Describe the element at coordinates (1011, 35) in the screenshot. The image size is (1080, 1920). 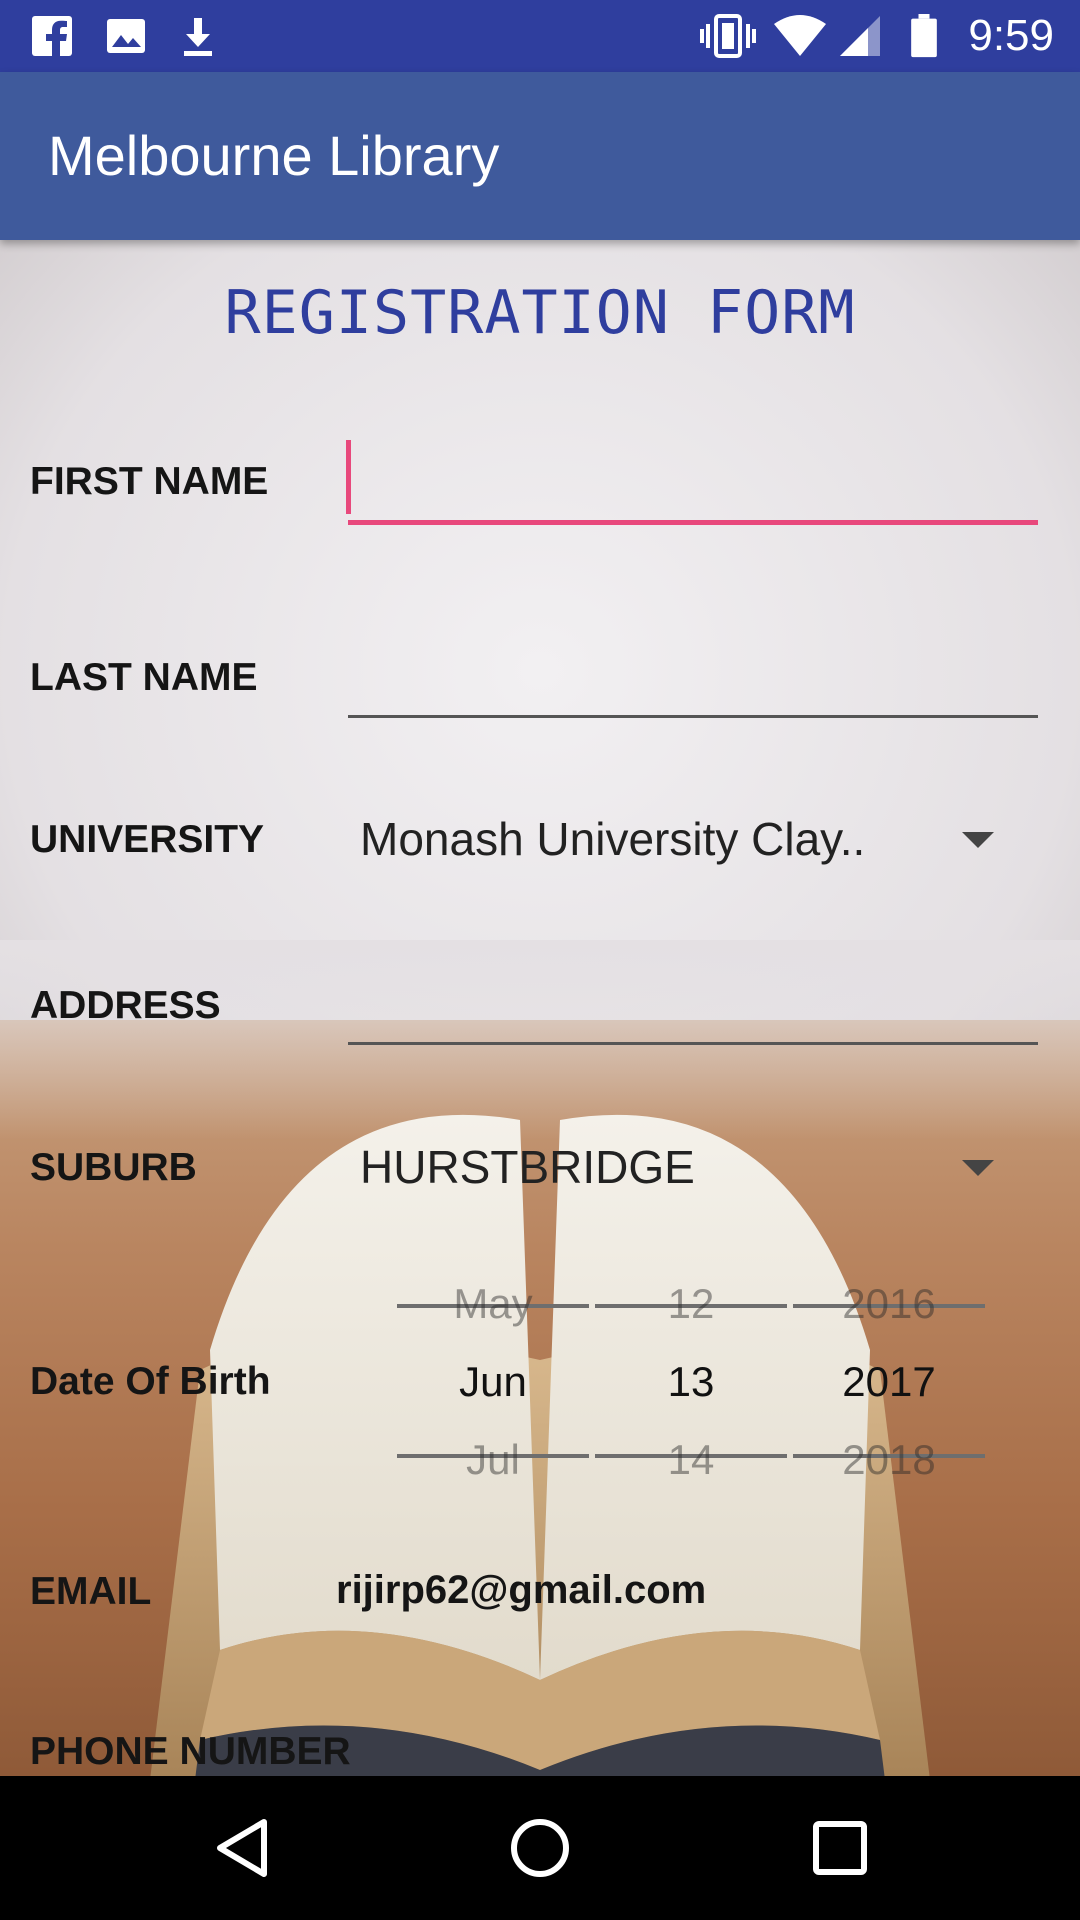
I see `status-time: 9:59` at that location.